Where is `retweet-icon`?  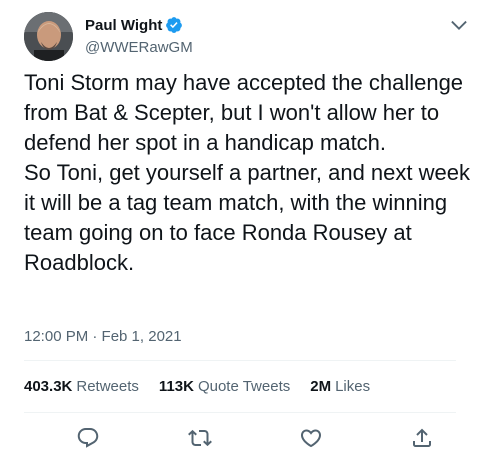 retweet-icon is located at coordinates (200, 438).